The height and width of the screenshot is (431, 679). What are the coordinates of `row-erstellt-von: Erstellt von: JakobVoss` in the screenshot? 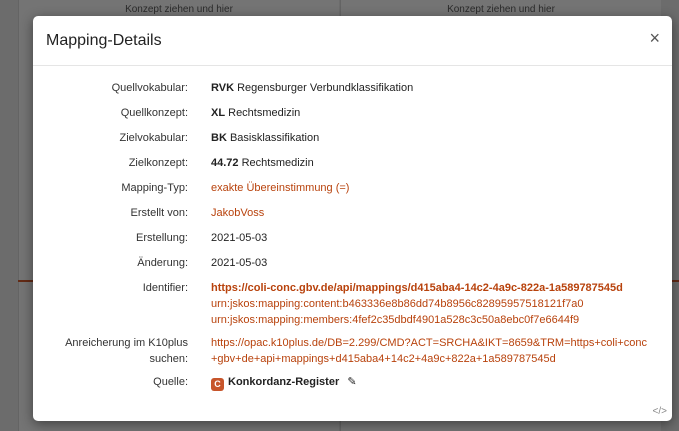 It's located at (352, 213).